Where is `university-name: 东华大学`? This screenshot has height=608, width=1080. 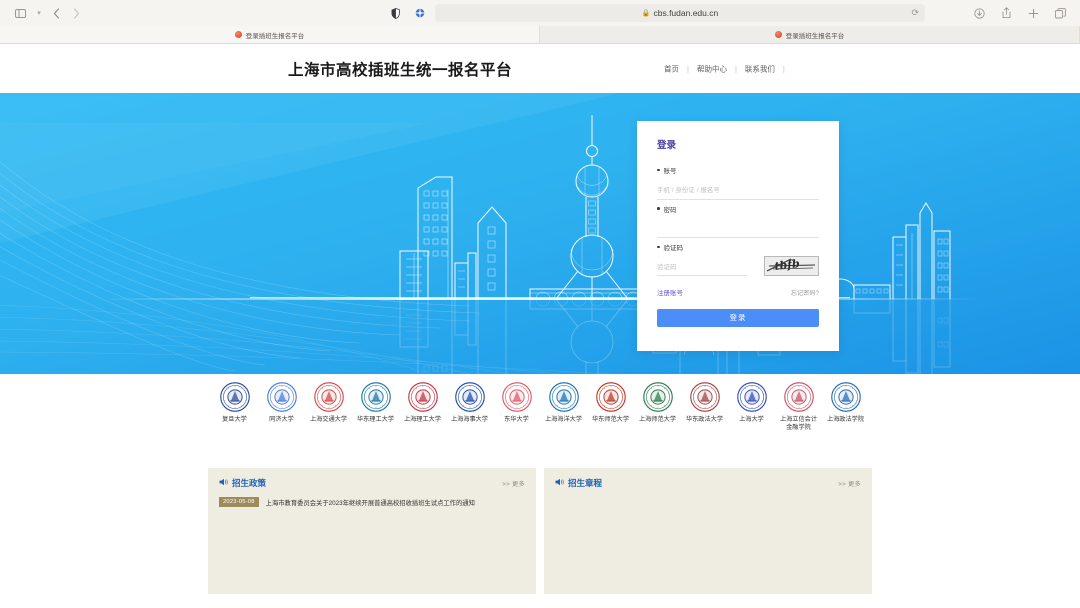 university-name: 东华大学 is located at coordinates (516, 419).